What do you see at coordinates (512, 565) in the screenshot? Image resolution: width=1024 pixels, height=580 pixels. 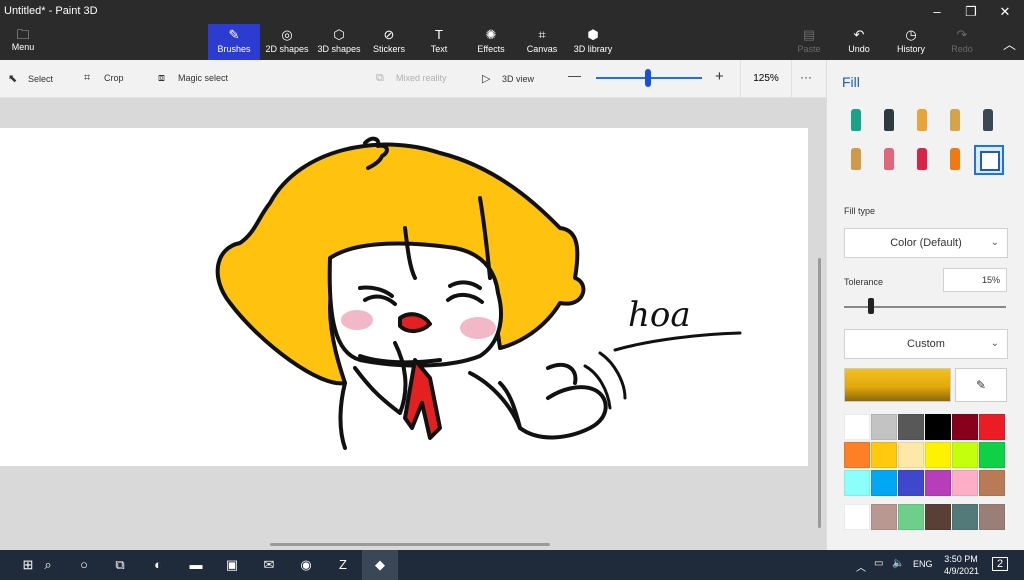 I see `taskbar: ⊞ ⌕ ○ ⧉ ◐ ▬ ▣ ✉ ◉ Z ◆ ︿ ▭ 🔈 ENG 3:50 PM 4/9/2021 2` at bounding box center [512, 565].